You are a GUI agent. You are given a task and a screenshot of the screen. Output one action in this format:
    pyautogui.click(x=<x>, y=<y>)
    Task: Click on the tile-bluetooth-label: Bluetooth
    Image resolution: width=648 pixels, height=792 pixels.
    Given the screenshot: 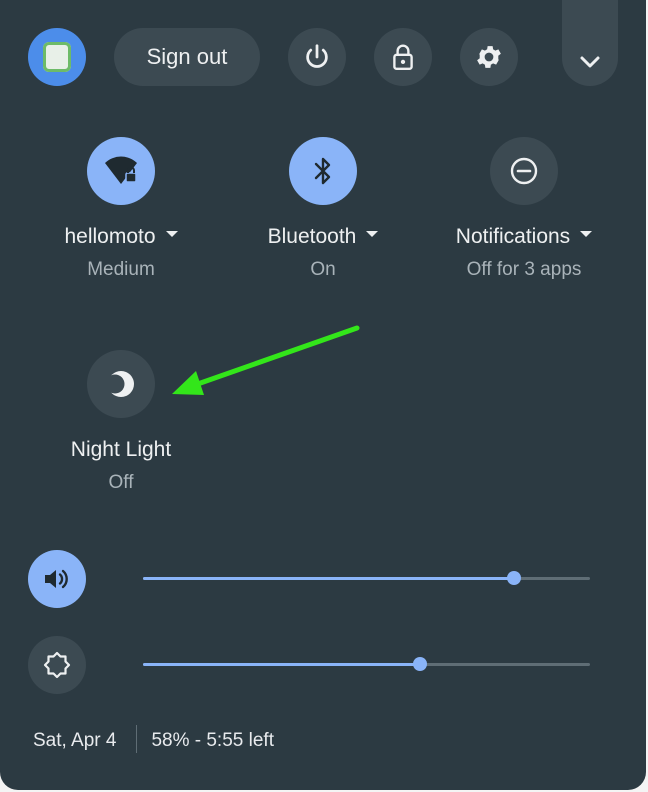 What is the action you would take?
    pyautogui.click(x=323, y=237)
    